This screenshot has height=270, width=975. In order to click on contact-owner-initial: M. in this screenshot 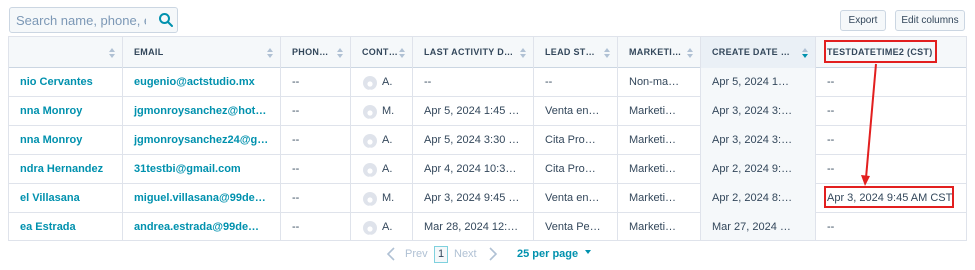, I will do `click(388, 198)`.